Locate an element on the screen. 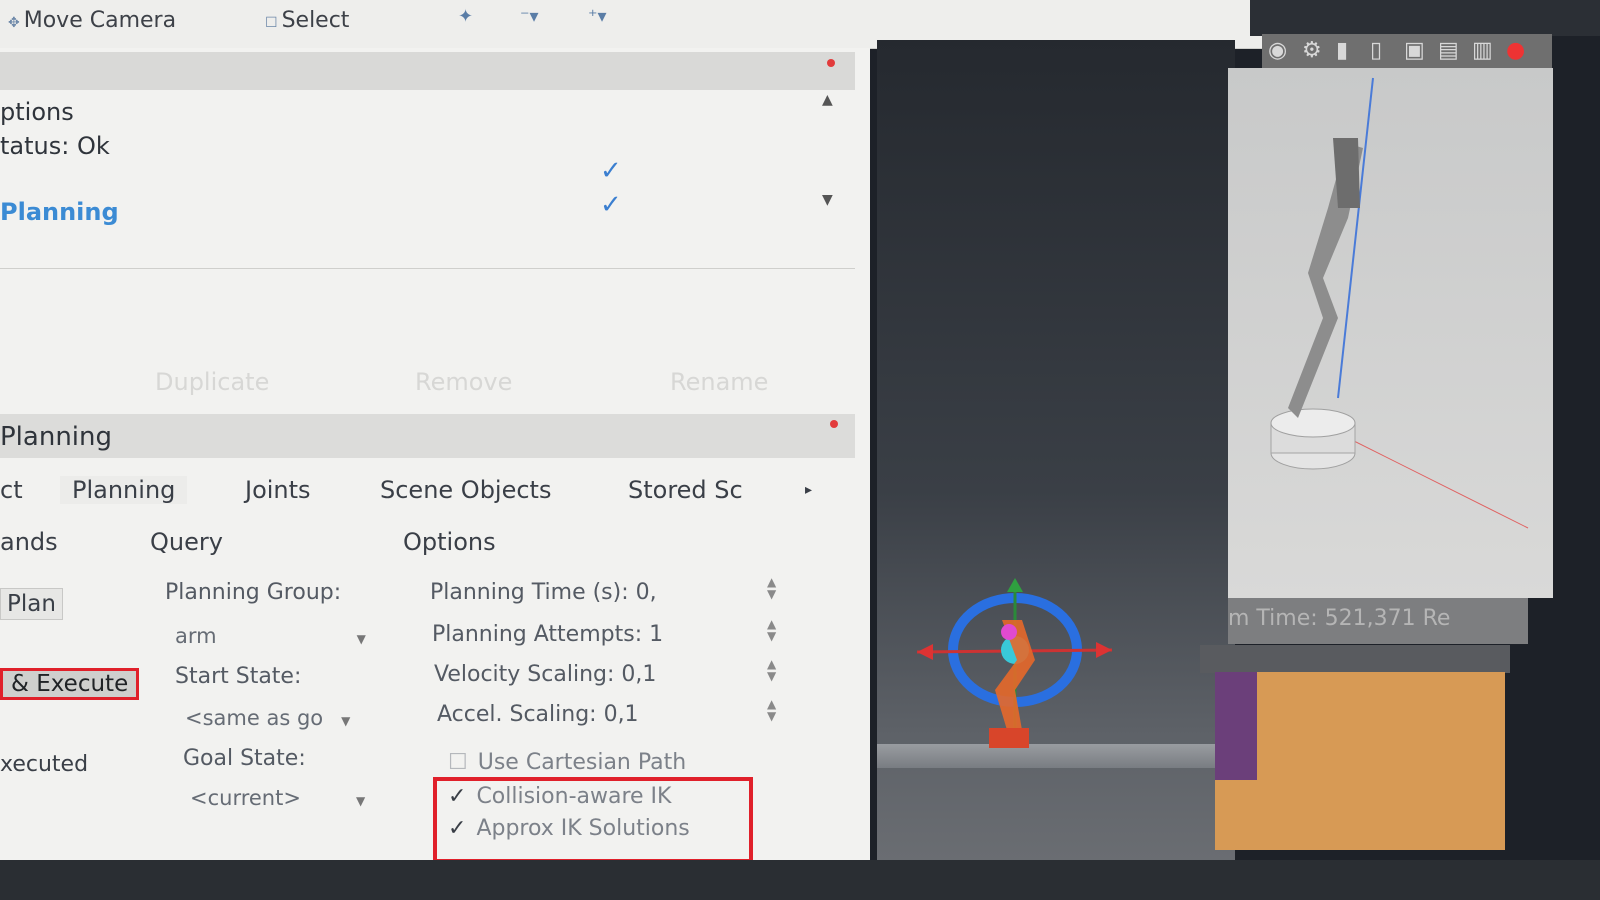  goal-state-value: <current> is located at coordinates (245, 798).